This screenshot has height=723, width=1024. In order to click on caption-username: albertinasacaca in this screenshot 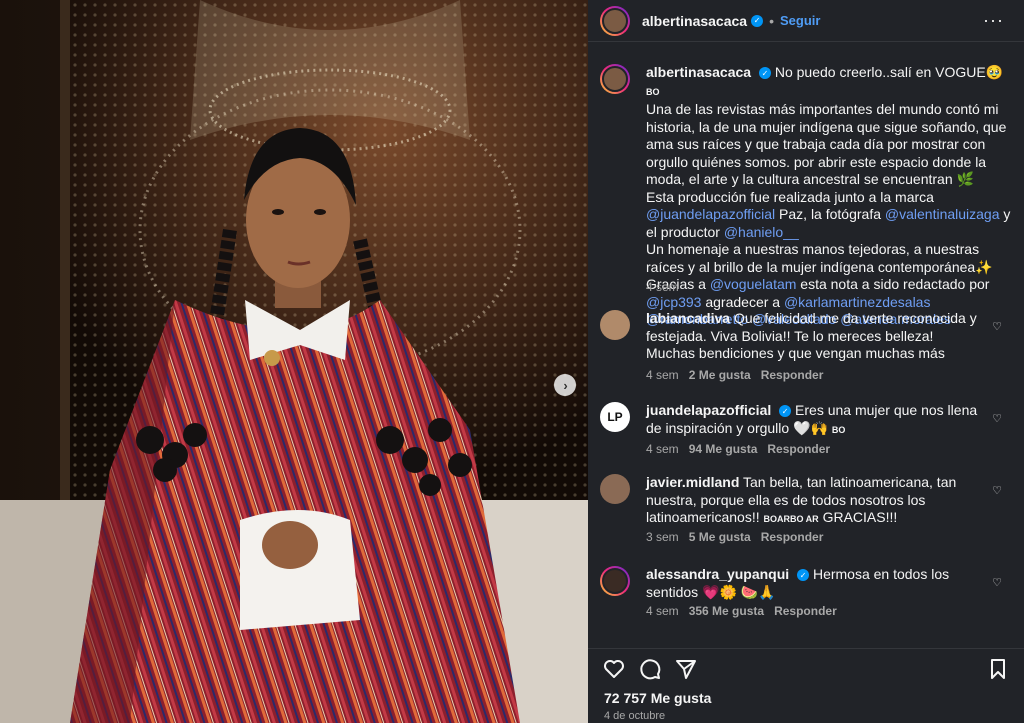, I will do `click(698, 72)`.